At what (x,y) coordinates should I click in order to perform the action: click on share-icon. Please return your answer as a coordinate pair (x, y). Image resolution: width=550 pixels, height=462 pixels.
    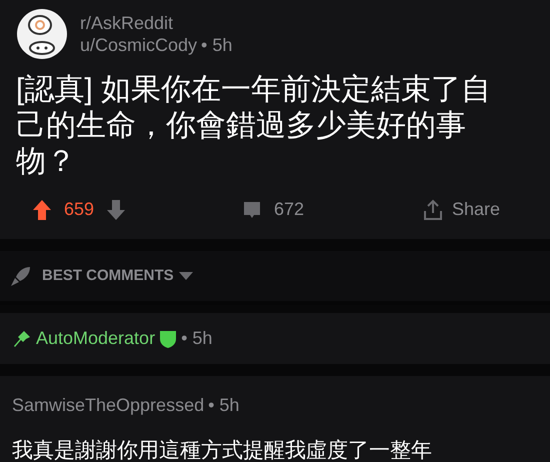
    Looking at the image, I should click on (433, 209).